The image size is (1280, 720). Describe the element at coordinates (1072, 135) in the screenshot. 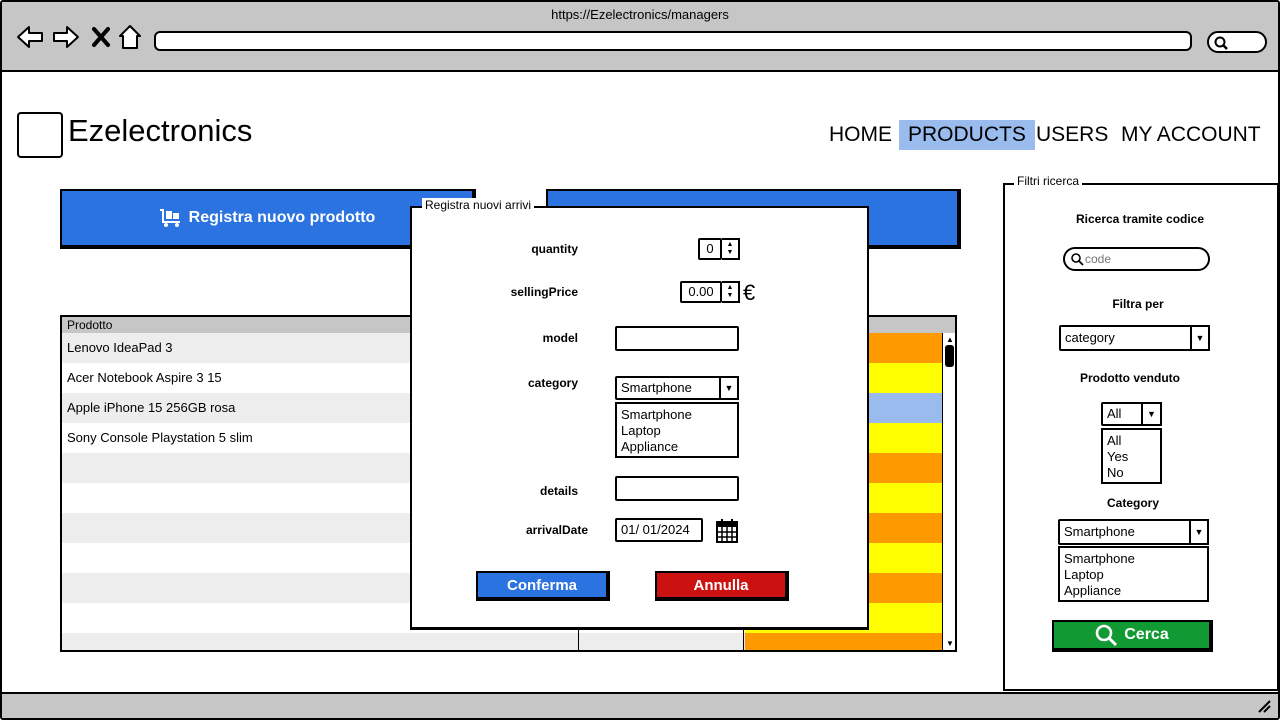

I see `nav-users: USERS` at that location.